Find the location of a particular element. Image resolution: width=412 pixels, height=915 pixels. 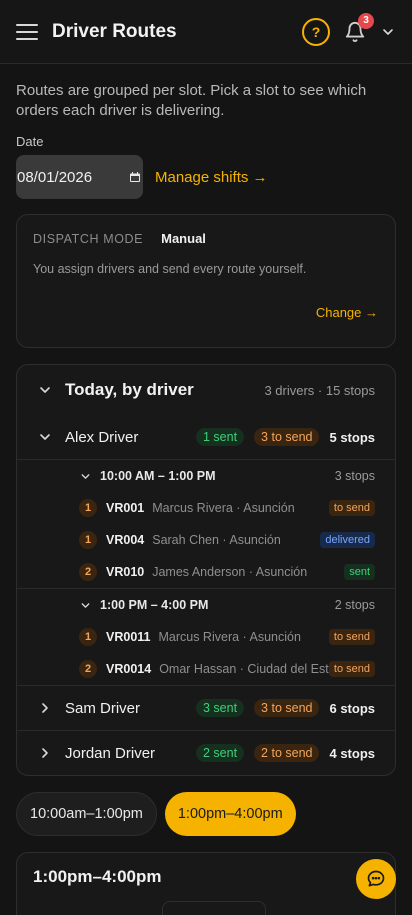

slot-card-control is located at coordinates (214, 908).